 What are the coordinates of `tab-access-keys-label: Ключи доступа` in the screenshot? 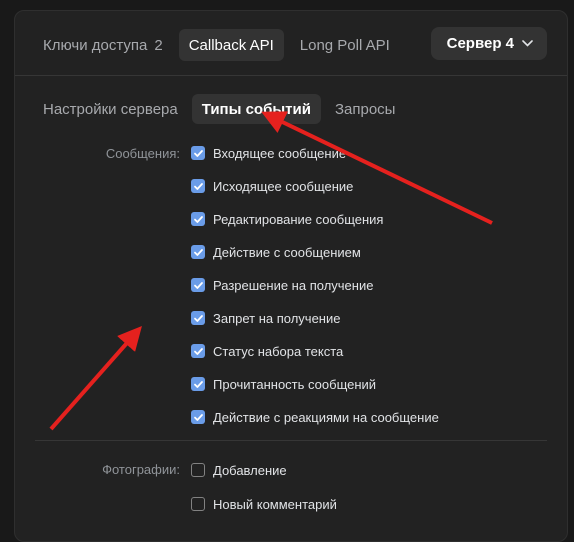 It's located at (95, 45).